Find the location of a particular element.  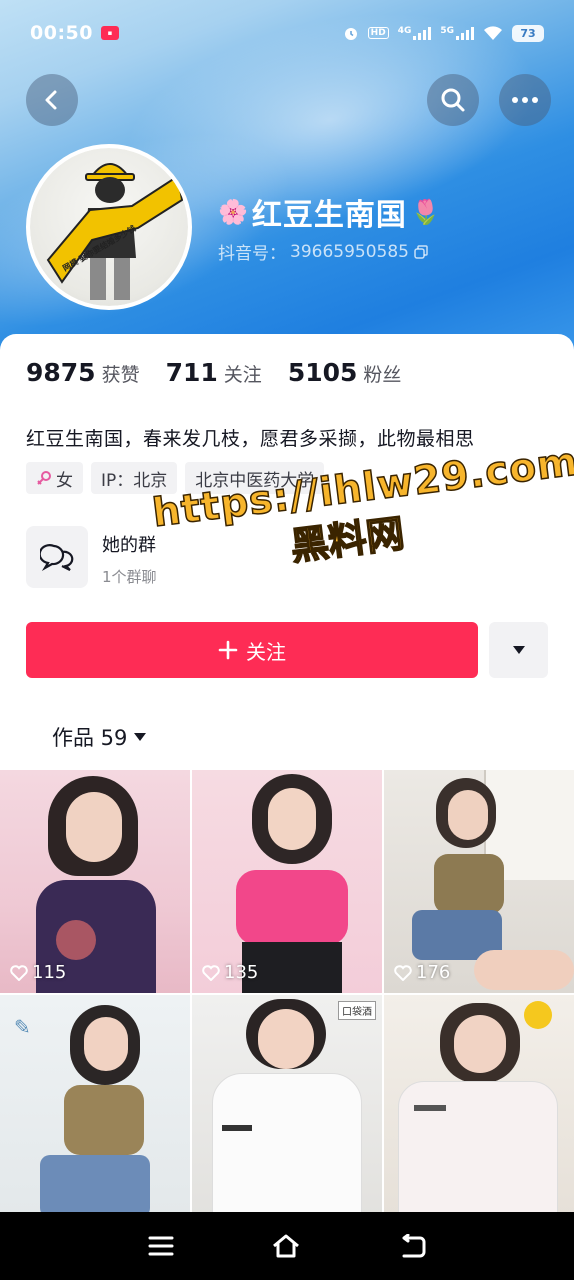

douyin-id-label: 抖音号： is located at coordinates (252, 254).